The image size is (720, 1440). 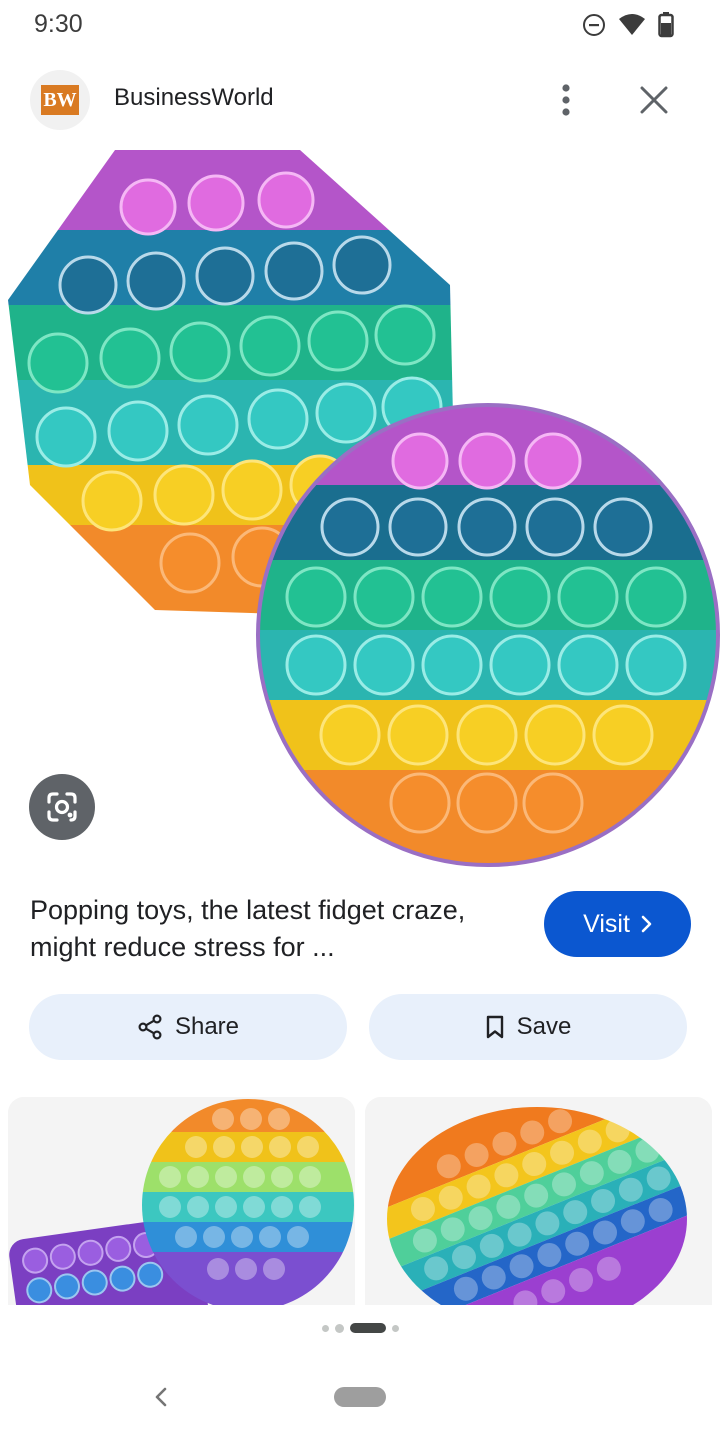 I want to click on google-lens-icon, so click(x=62, y=807).